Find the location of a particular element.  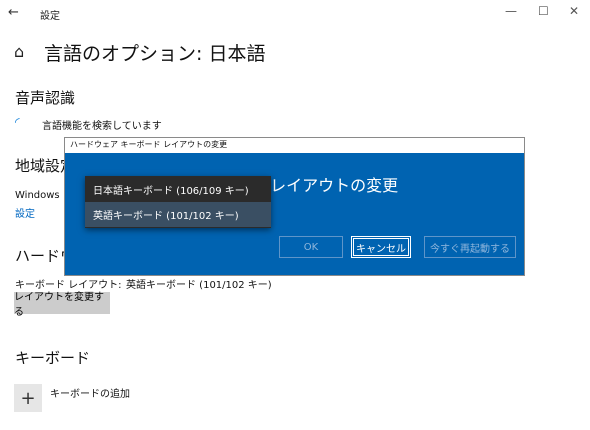

maximize-icon: ☐ is located at coordinates (543, 11).